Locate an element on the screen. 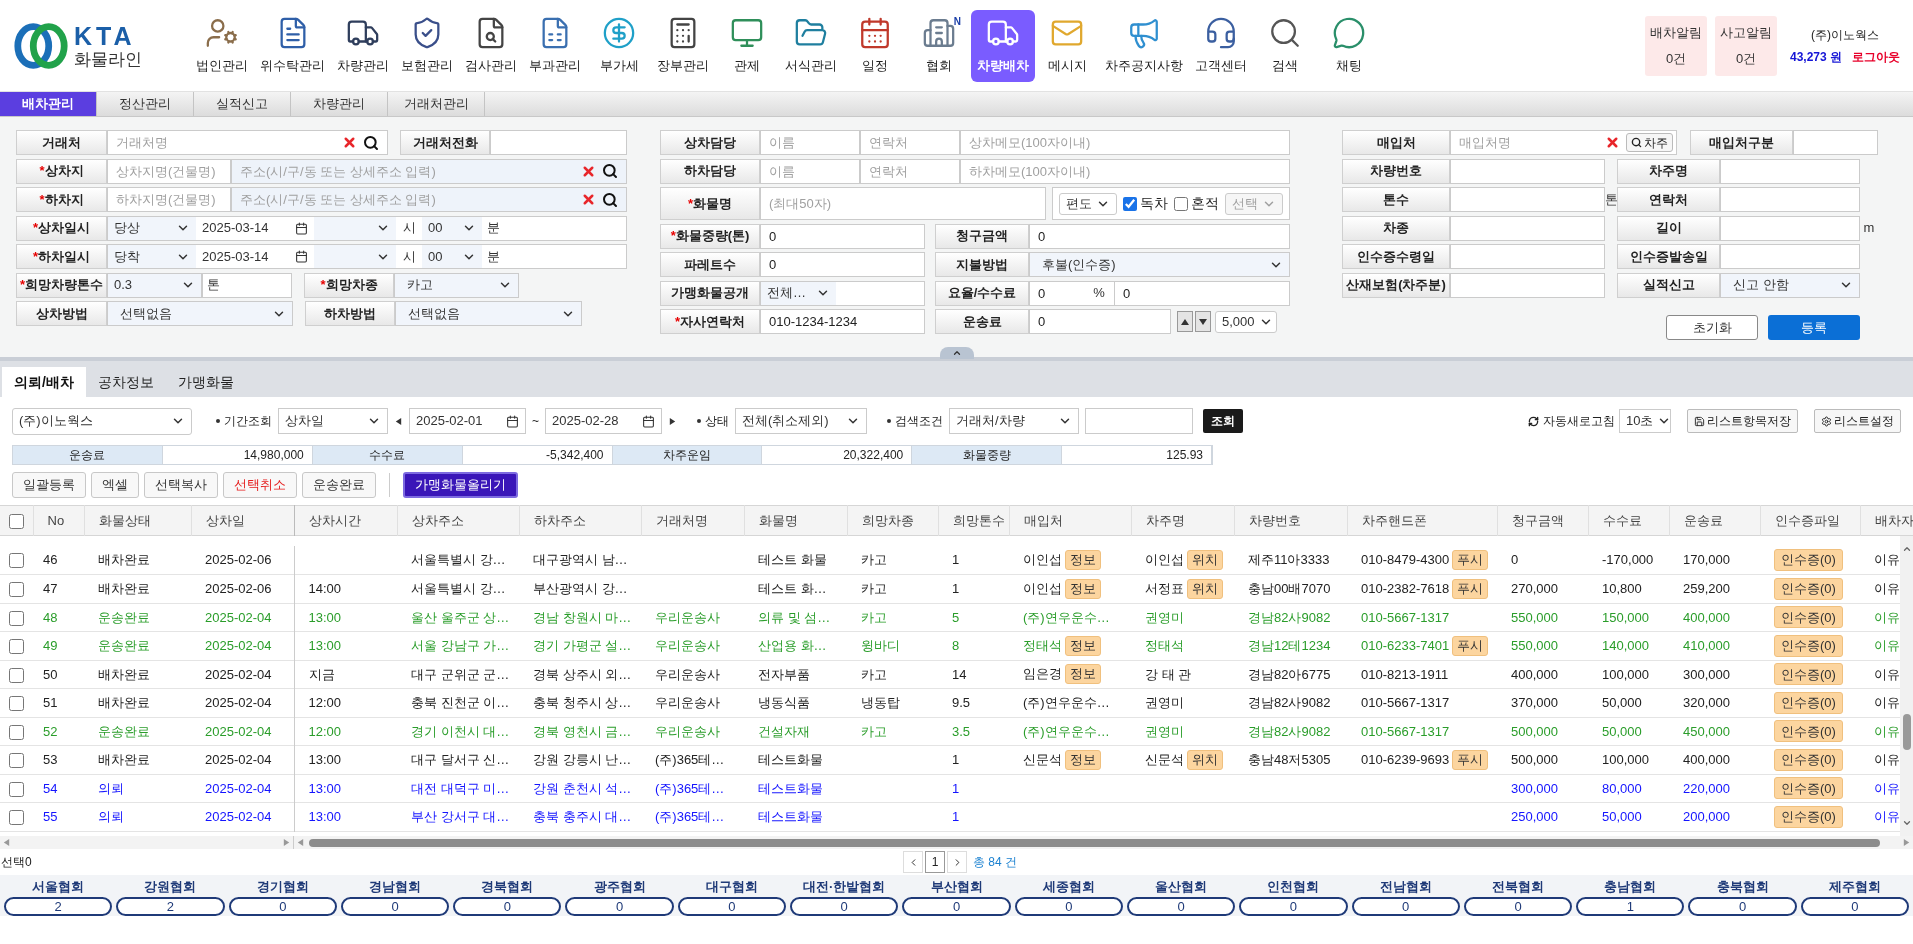  triangle-right-icon is located at coordinates (672, 421).